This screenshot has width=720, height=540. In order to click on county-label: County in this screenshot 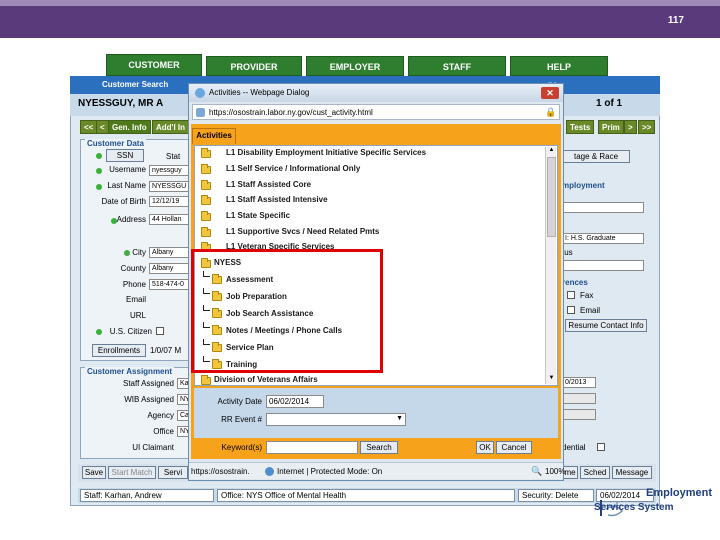, I will do `click(133, 268)`.